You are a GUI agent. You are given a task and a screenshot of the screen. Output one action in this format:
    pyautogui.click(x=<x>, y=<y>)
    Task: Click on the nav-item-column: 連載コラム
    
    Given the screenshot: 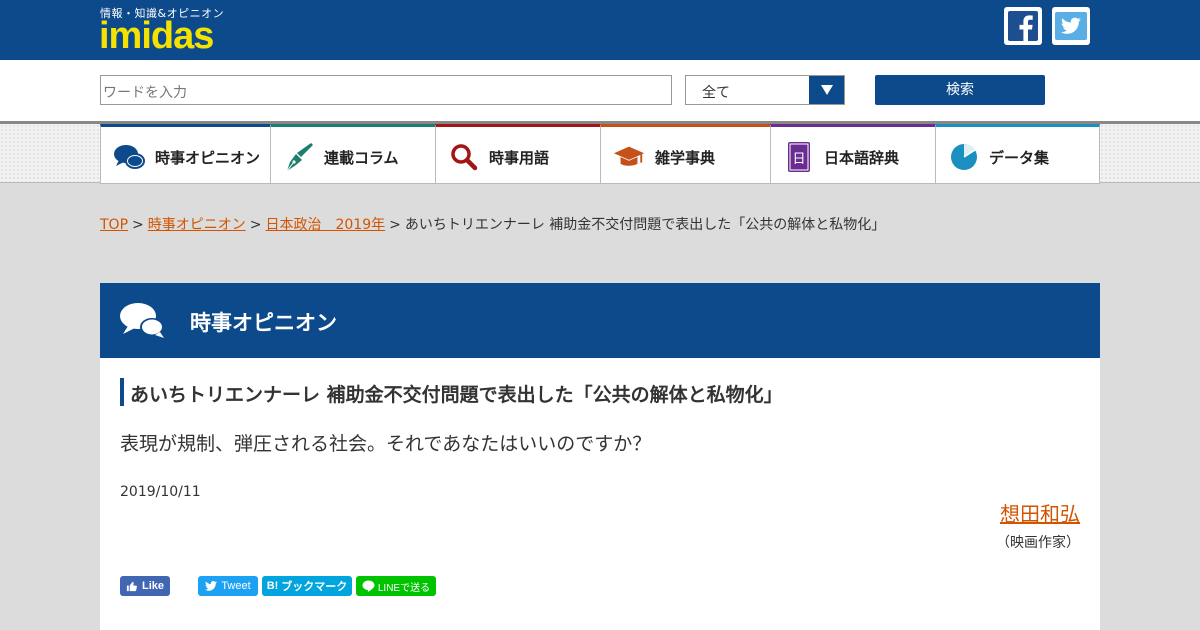 What is the action you would take?
    pyautogui.click(x=353, y=154)
    